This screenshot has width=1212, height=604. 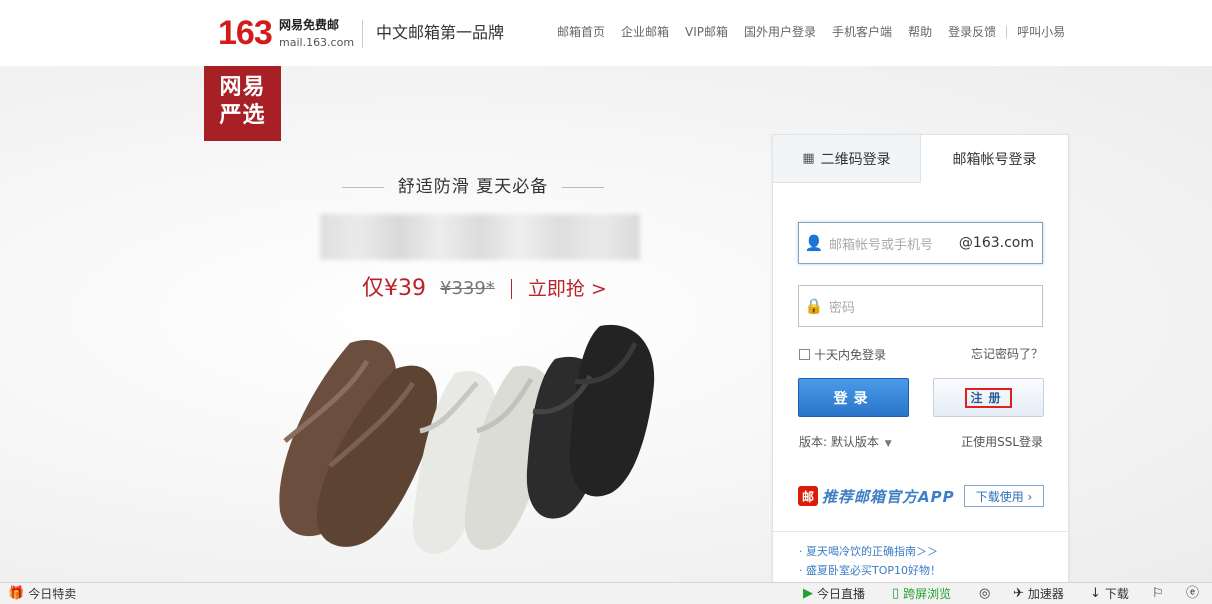 What do you see at coordinates (362, 34) in the screenshot?
I see `logo-divider` at bounding box center [362, 34].